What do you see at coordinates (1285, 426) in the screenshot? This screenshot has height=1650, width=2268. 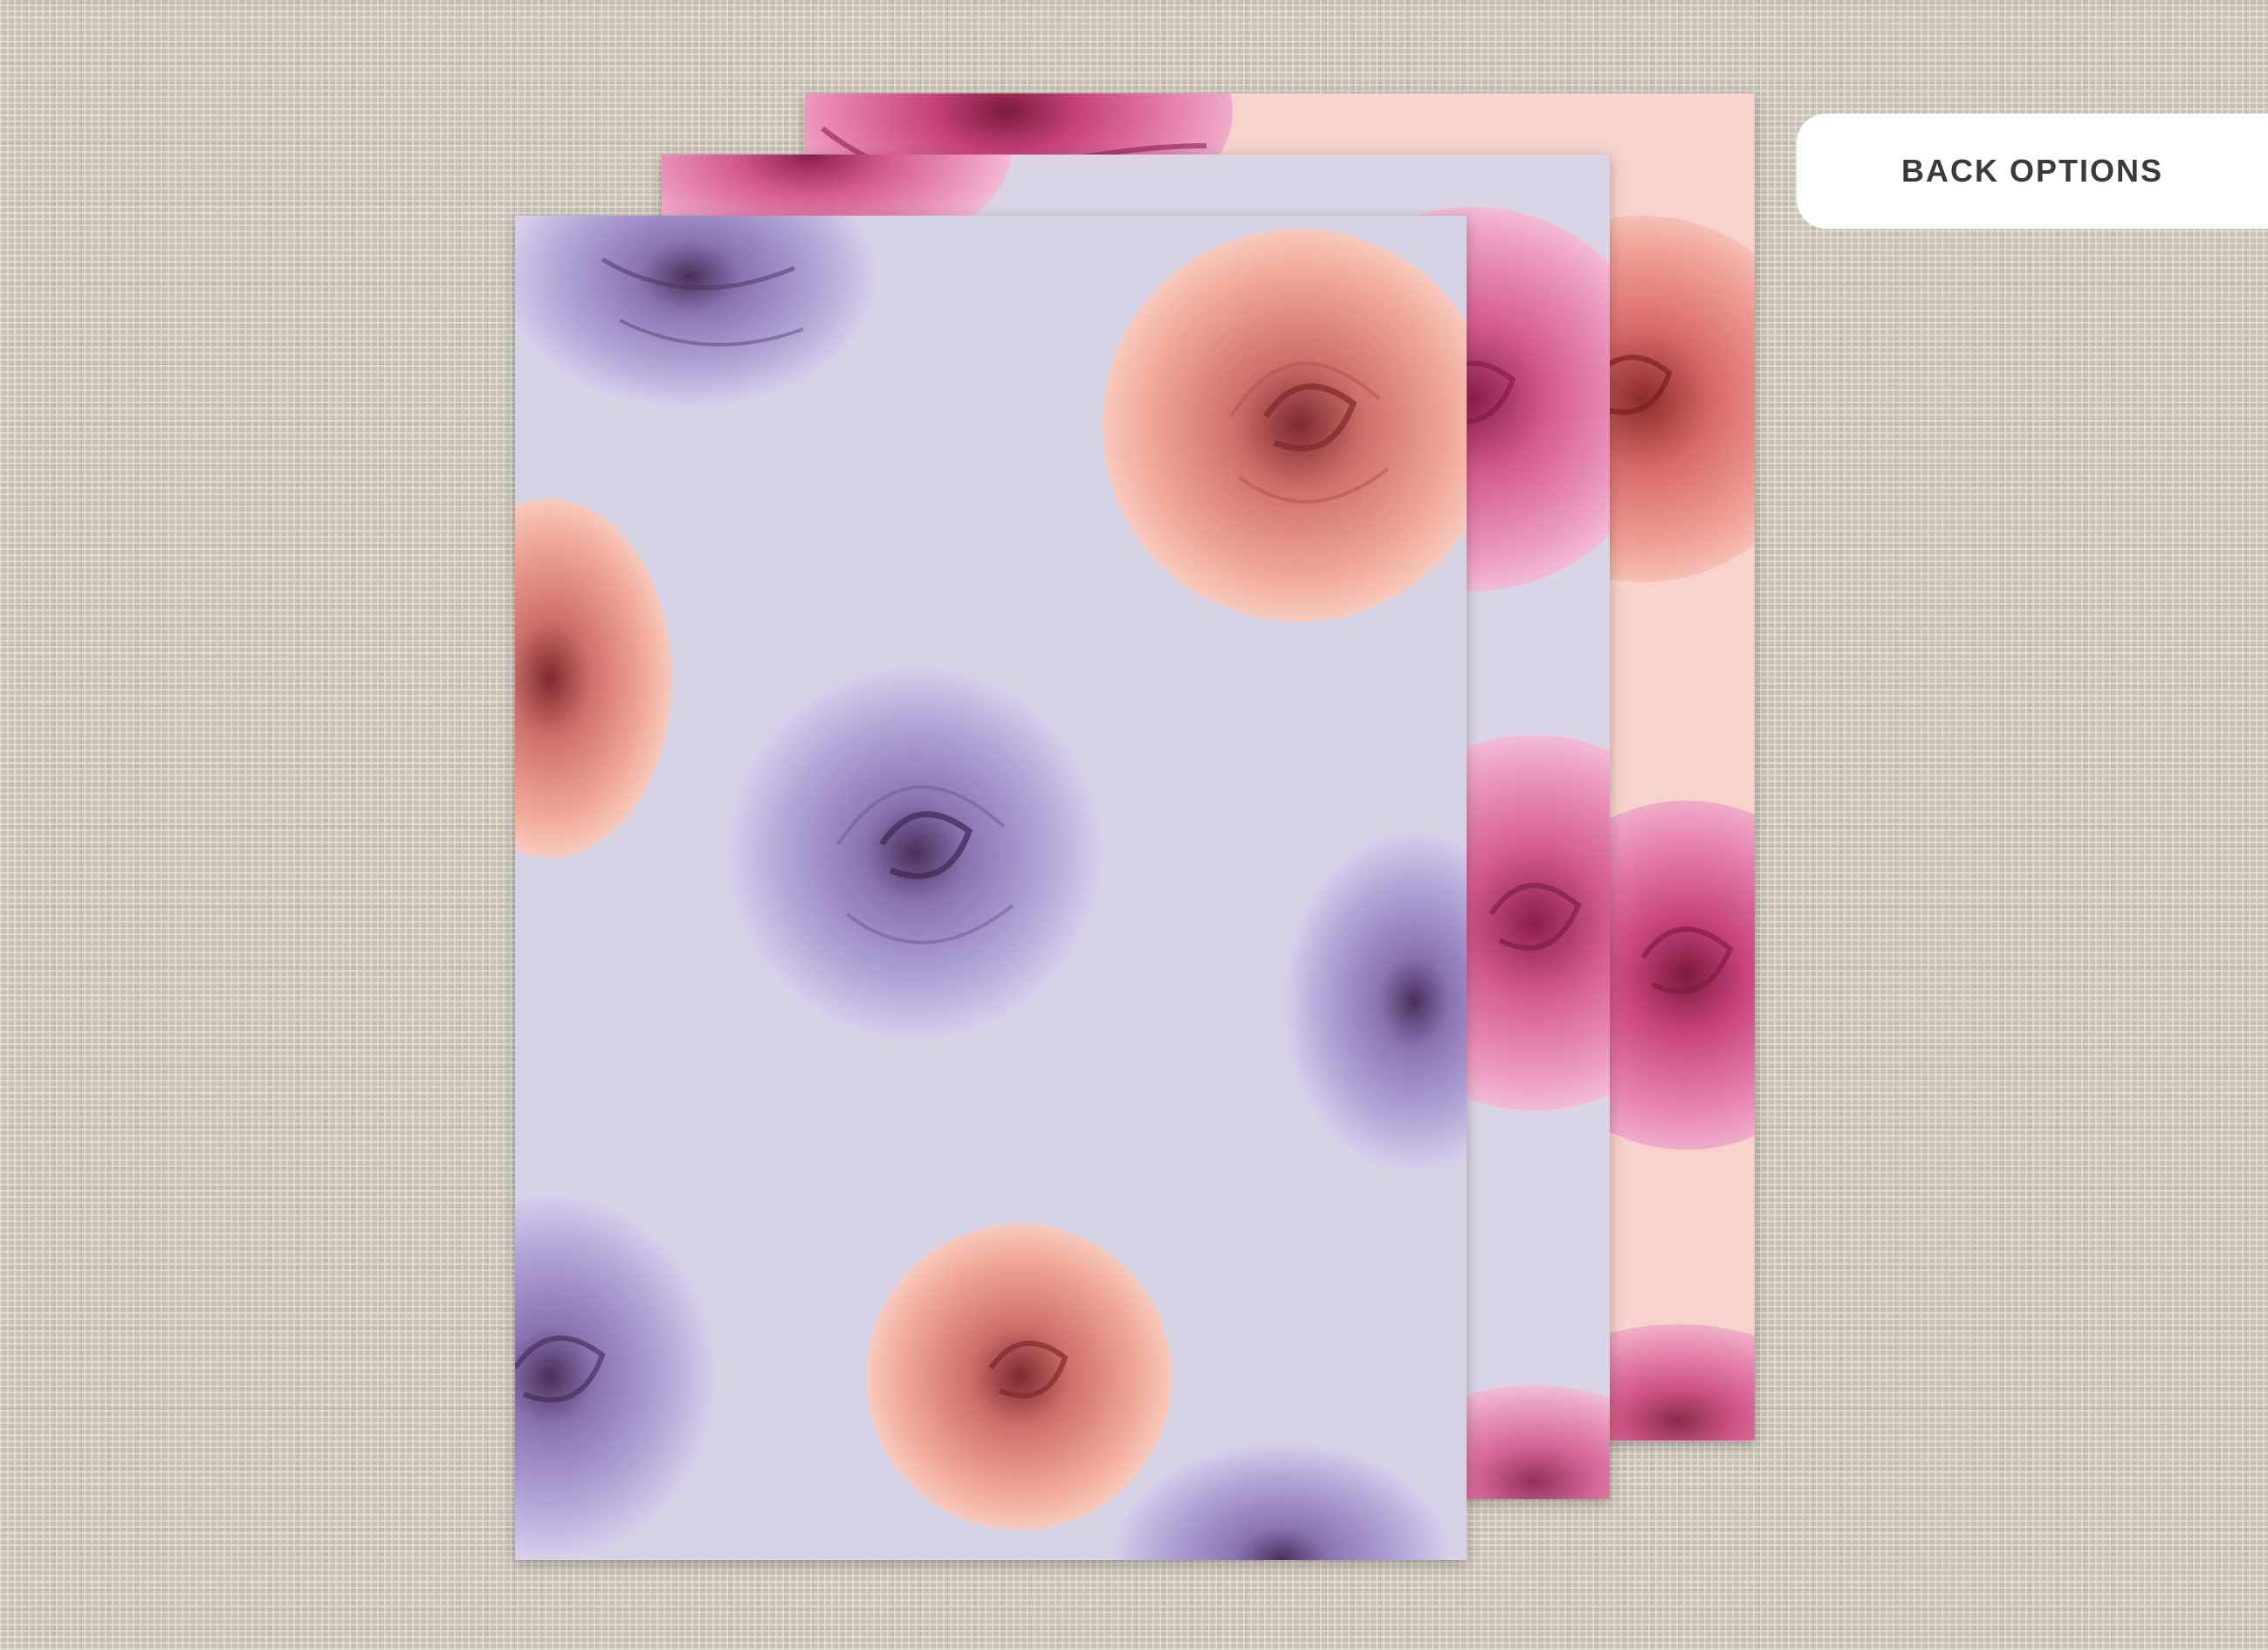 I see `rose-peach-top-right` at bounding box center [1285, 426].